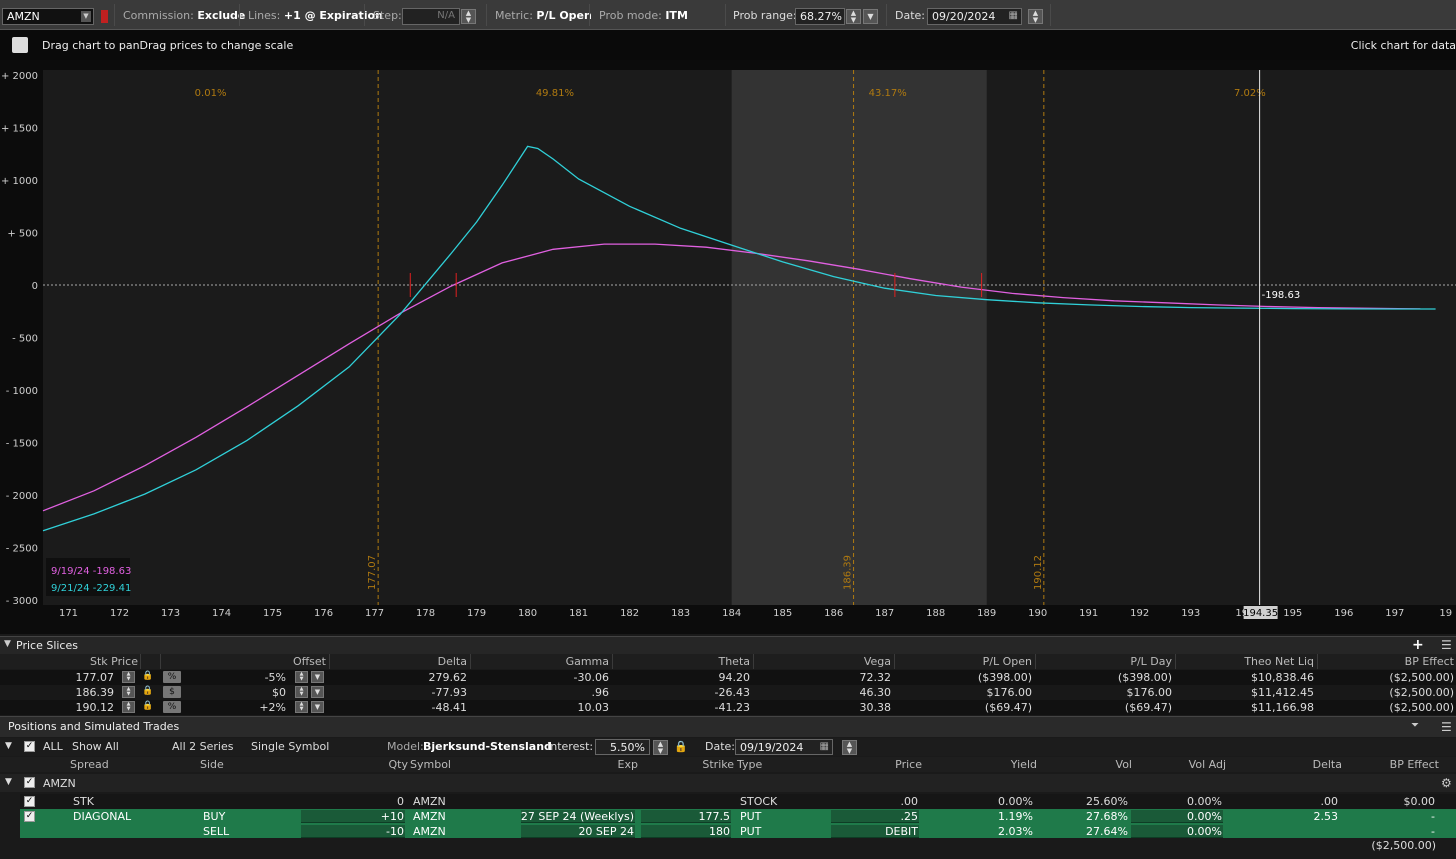 The image size is (1456, 859). What do you see at coordinates (68, 613) in the screenshot?
I see `x-tick-label: 171` at bounding box center [68, 613].